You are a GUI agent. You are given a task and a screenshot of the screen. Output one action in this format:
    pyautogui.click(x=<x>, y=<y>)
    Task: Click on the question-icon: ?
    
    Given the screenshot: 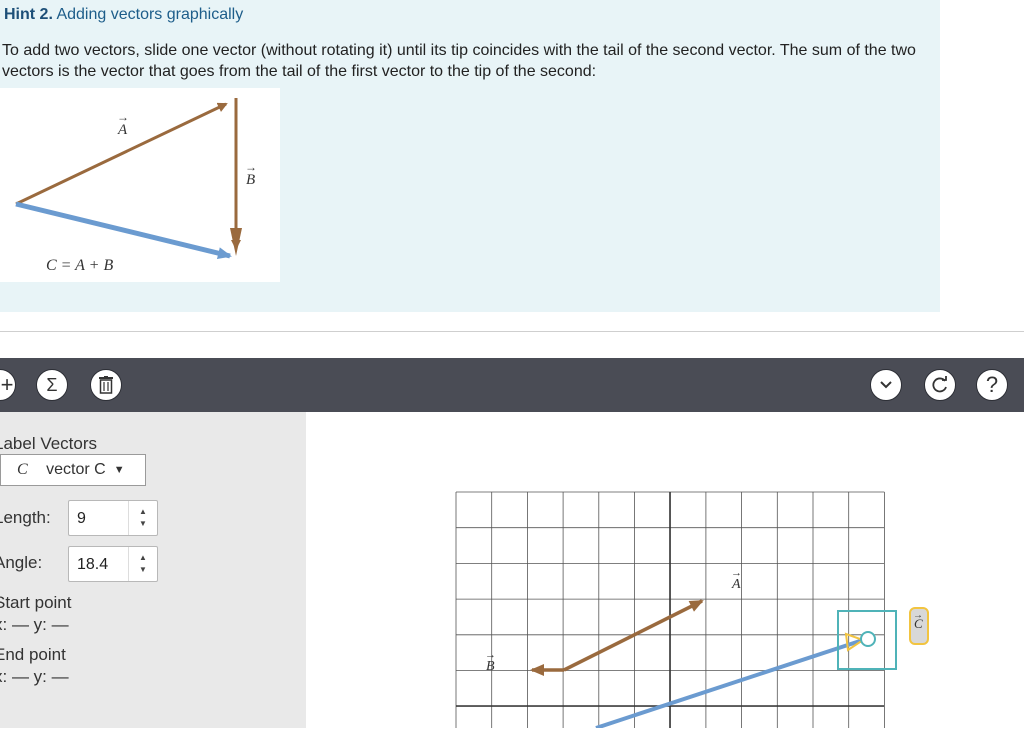 What is the action you would take?
    pyautogui.click(x=992, y=384)
    